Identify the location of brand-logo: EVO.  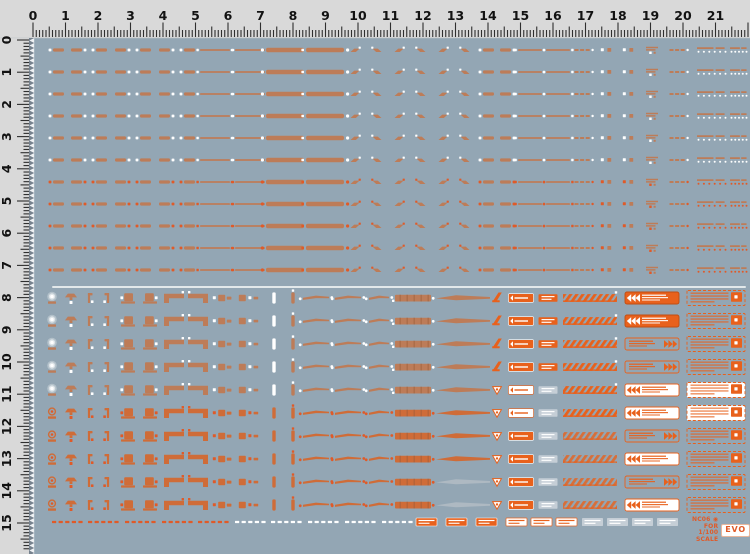
(735, 530).